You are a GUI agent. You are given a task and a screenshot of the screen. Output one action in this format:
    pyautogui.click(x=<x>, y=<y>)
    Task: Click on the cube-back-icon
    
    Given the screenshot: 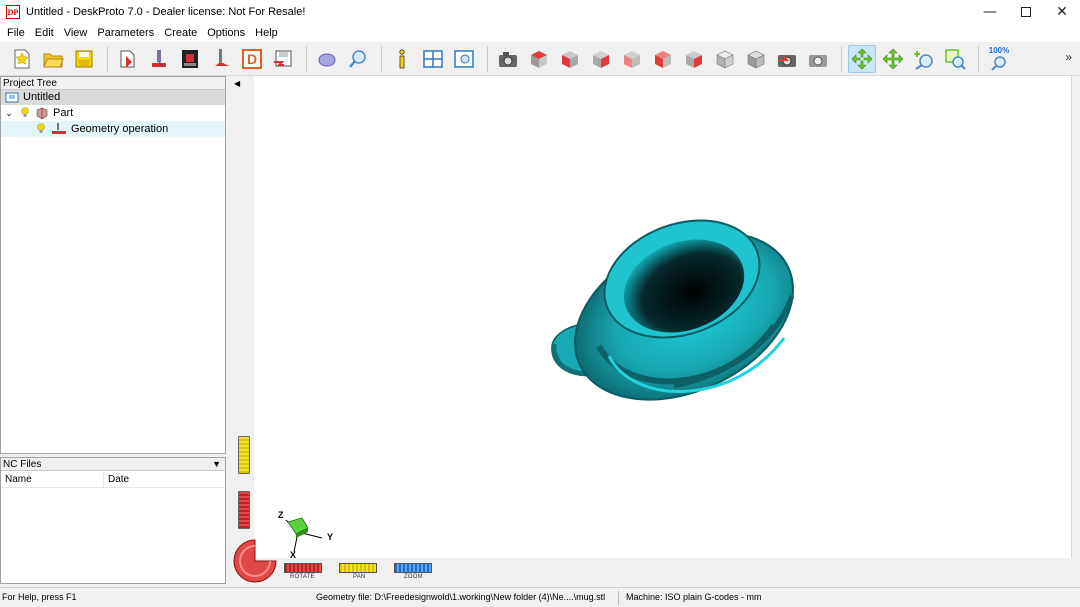 What is the action you would take?
    pyautogui.click(x=663, y=59)
    